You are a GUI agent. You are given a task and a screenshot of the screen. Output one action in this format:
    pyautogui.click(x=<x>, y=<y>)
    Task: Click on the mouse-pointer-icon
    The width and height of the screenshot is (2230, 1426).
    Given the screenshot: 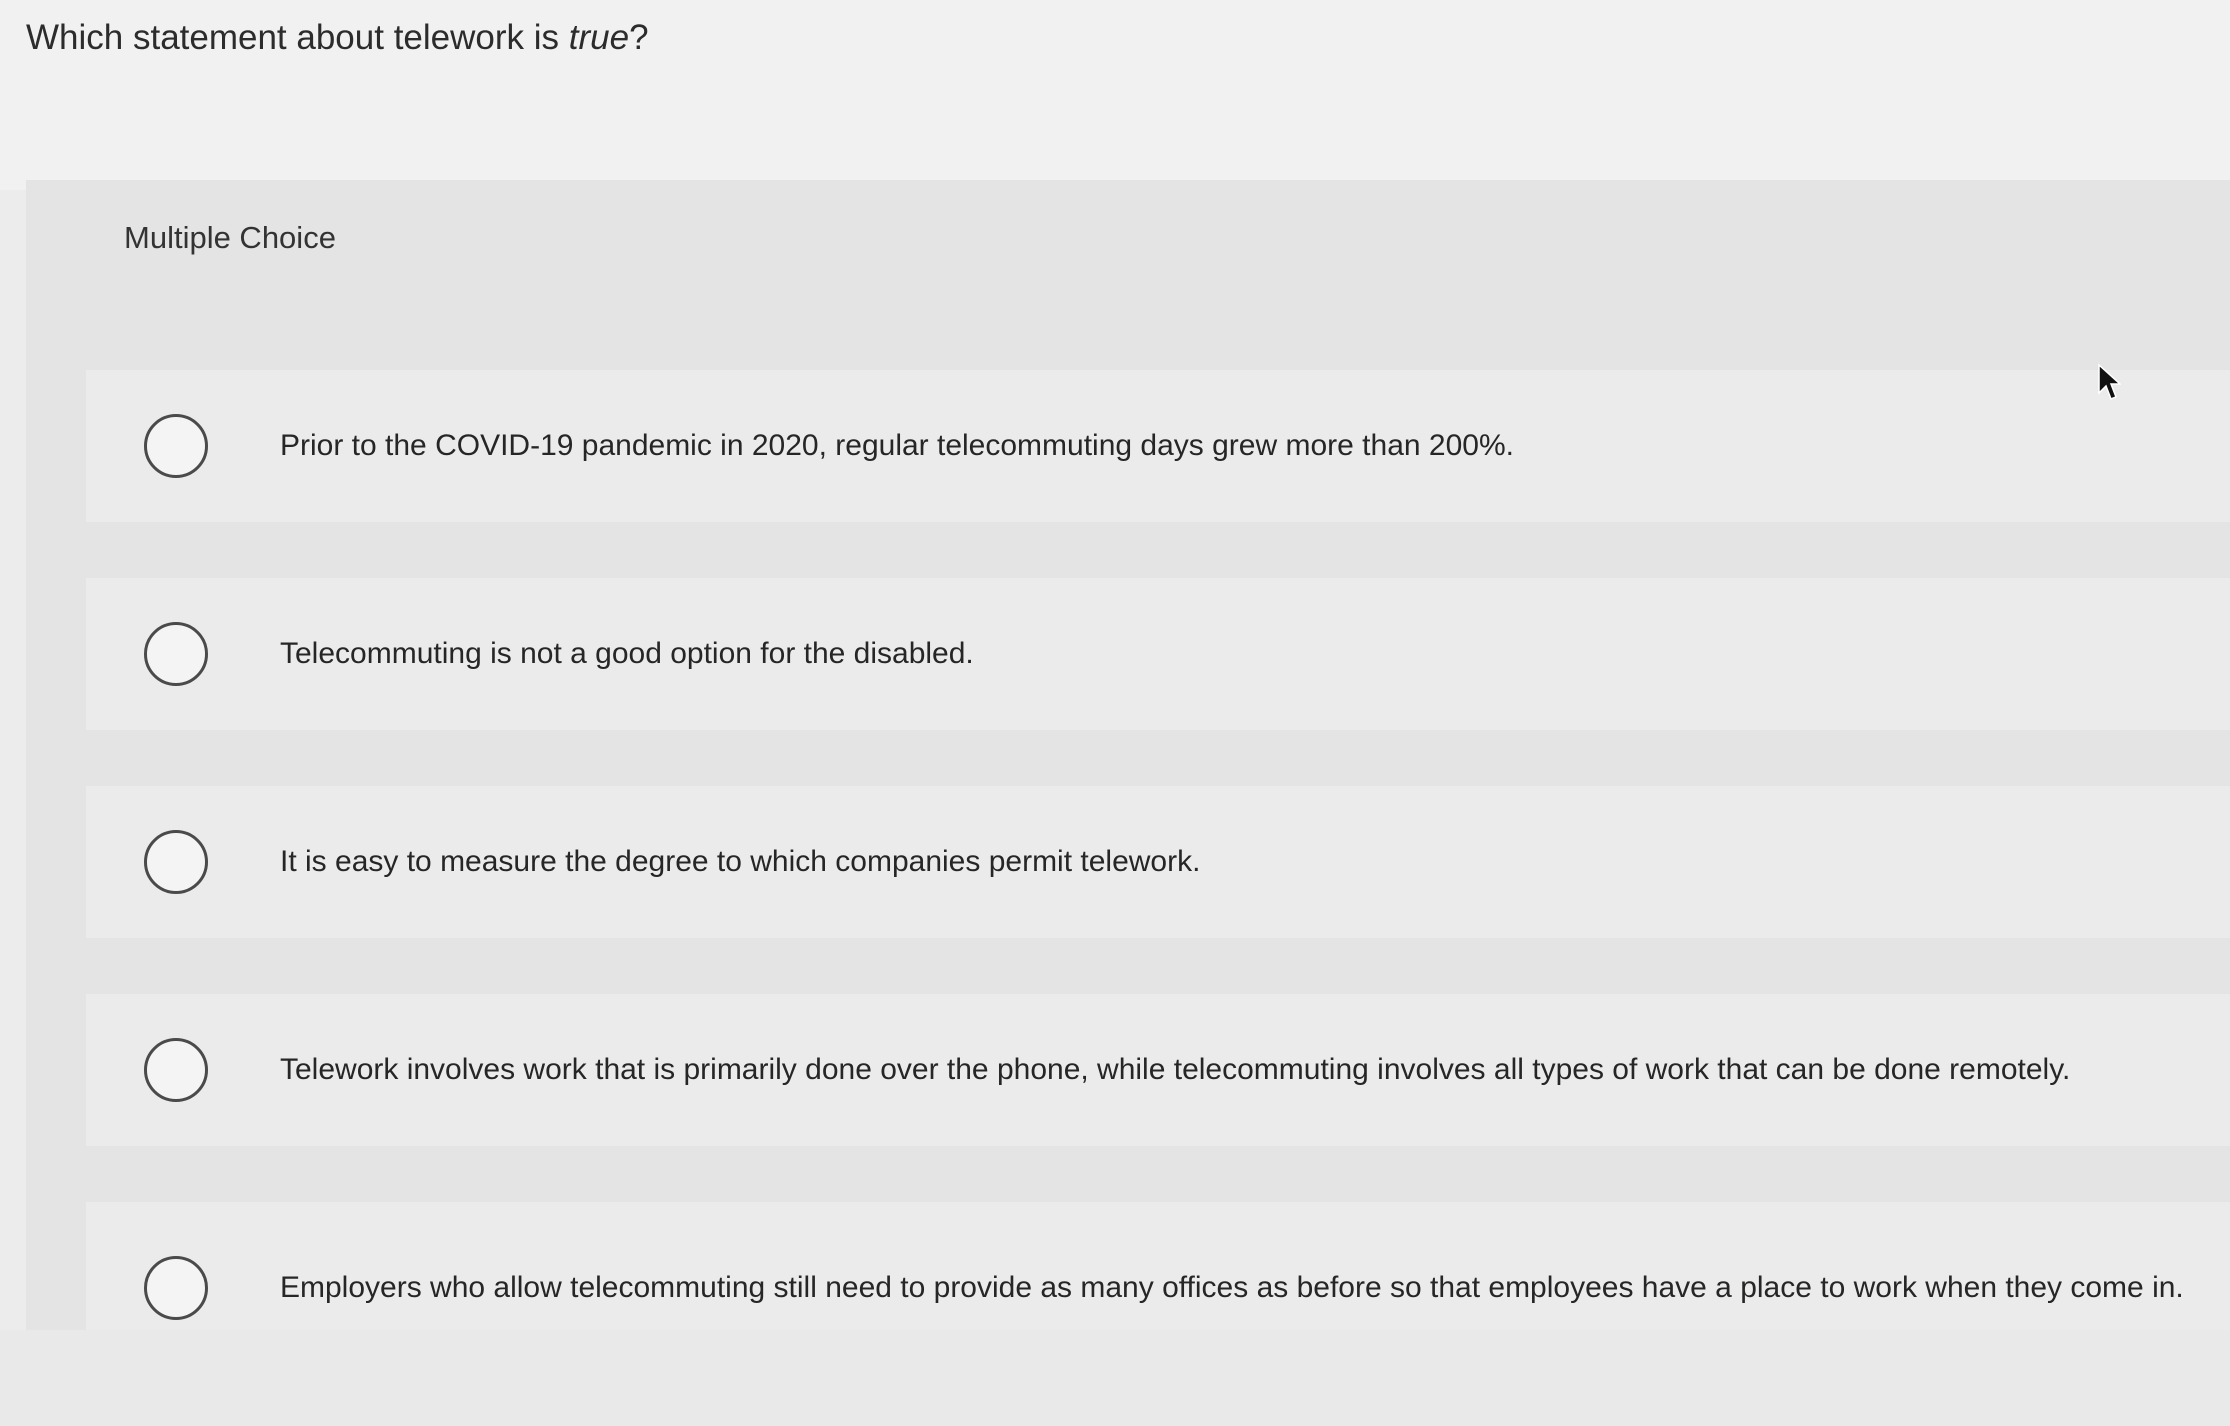 What is the action you would take?
    pyautogui.click(x=2109, y=381)
    